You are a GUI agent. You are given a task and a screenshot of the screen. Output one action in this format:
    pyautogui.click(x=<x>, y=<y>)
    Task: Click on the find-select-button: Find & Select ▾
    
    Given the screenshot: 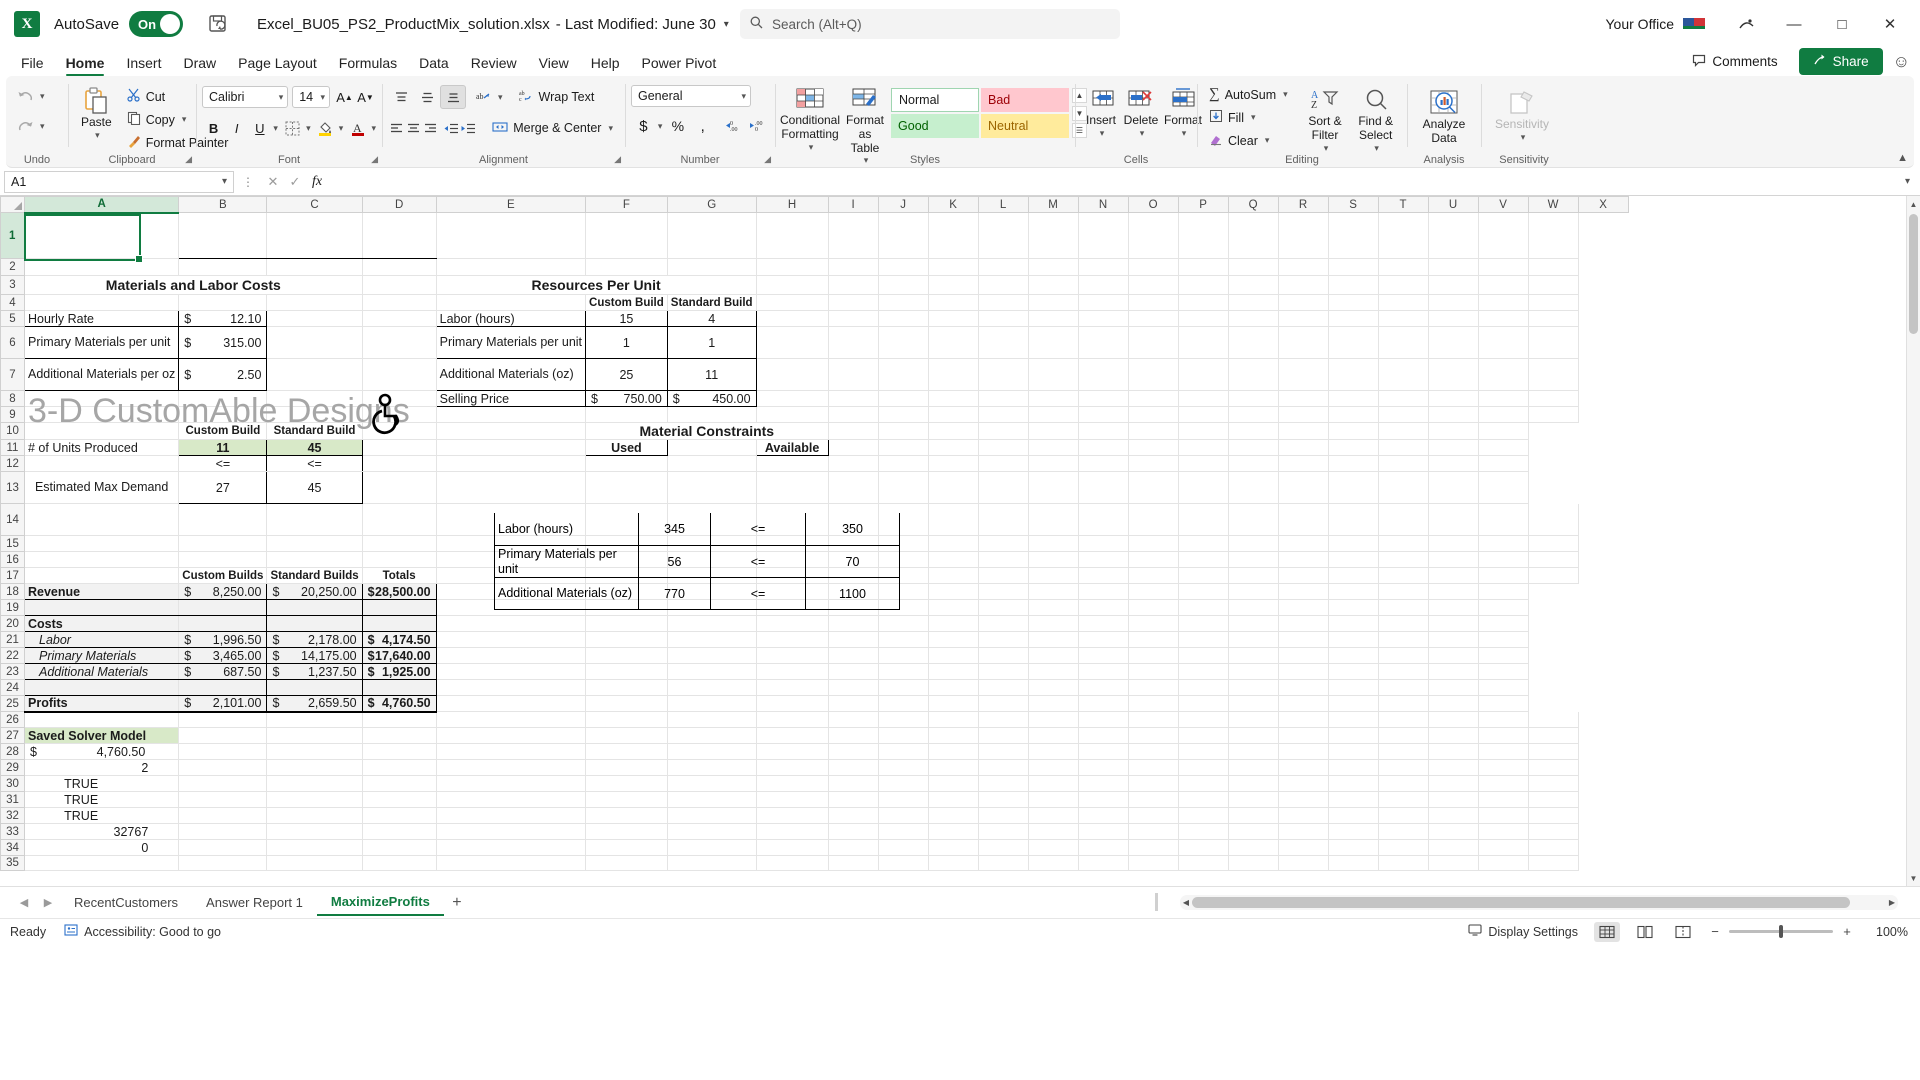 What is the action you would take?
    pyautogui.click(x=1375, y=119)
    